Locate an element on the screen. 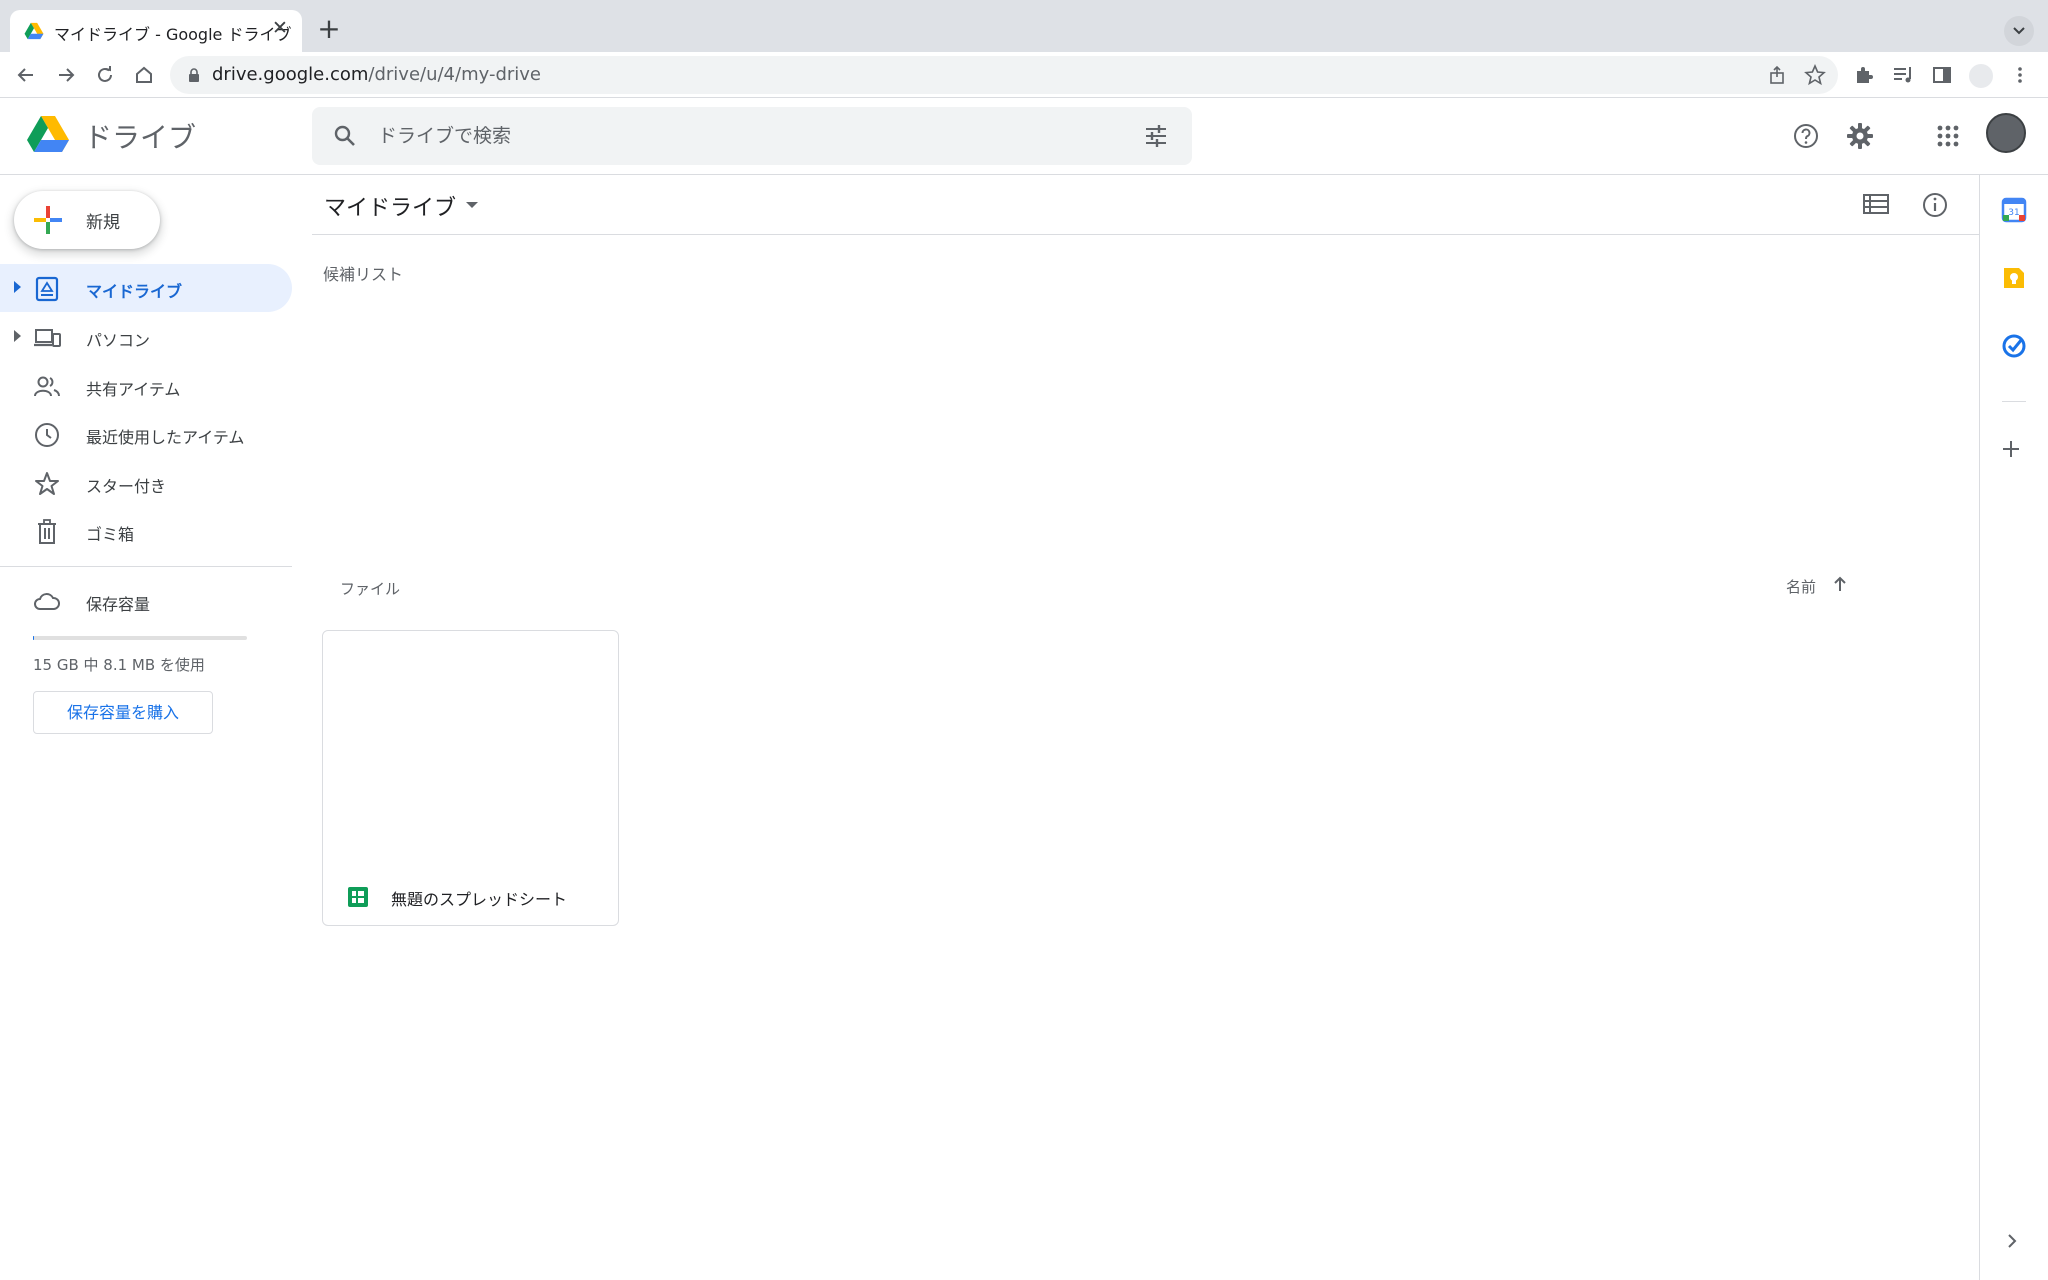 The height and width of the screenshot is (1280, 2048). back-button is located at coordinates (26, 75).